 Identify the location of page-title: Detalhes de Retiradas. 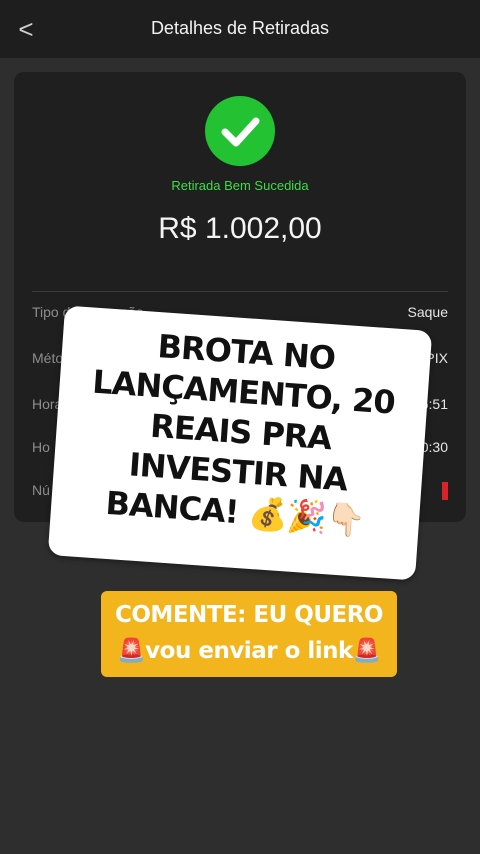
(240, 28).